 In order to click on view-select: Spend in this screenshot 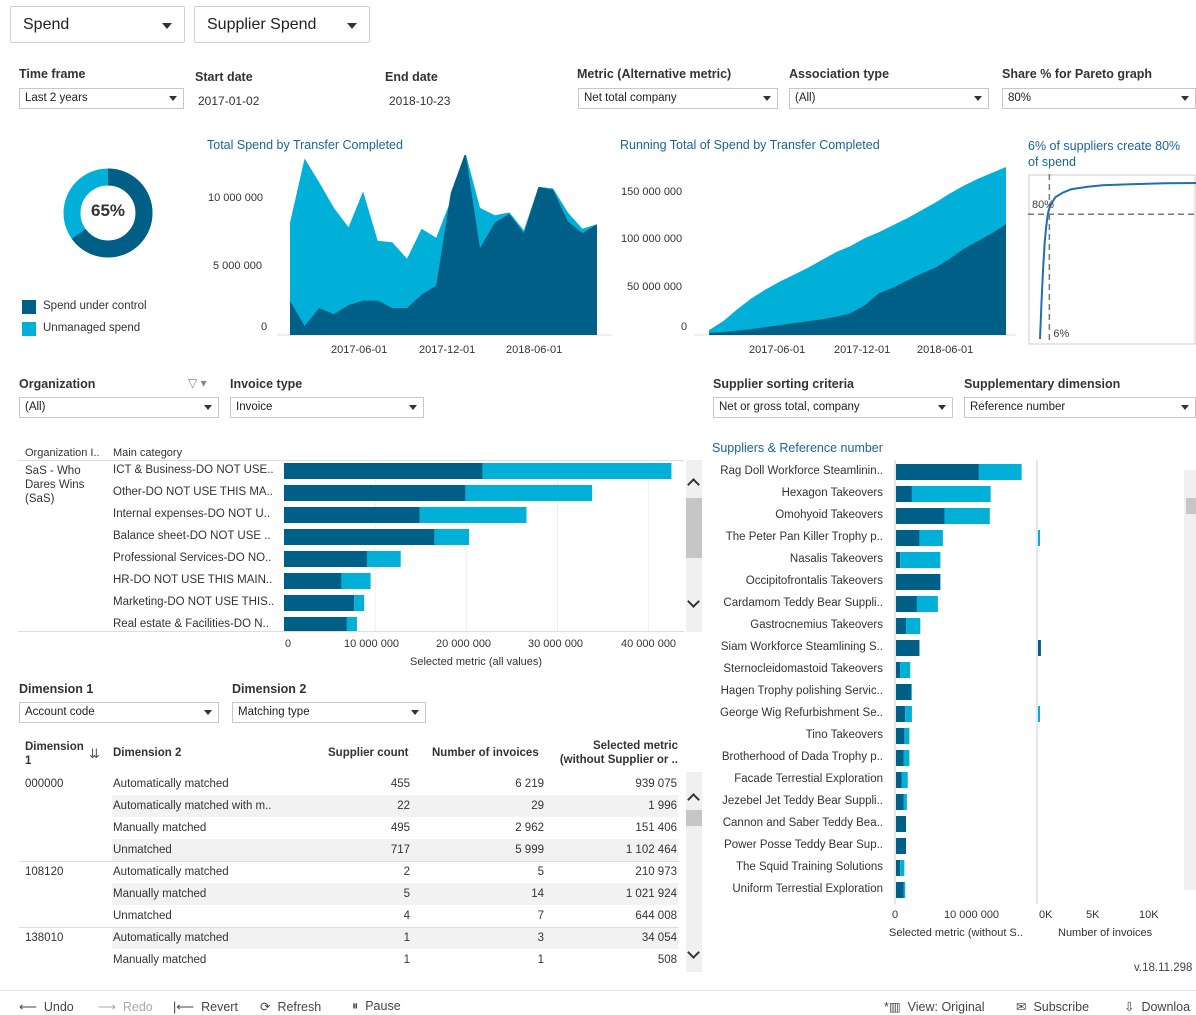, I will do `click(97, 24)`.